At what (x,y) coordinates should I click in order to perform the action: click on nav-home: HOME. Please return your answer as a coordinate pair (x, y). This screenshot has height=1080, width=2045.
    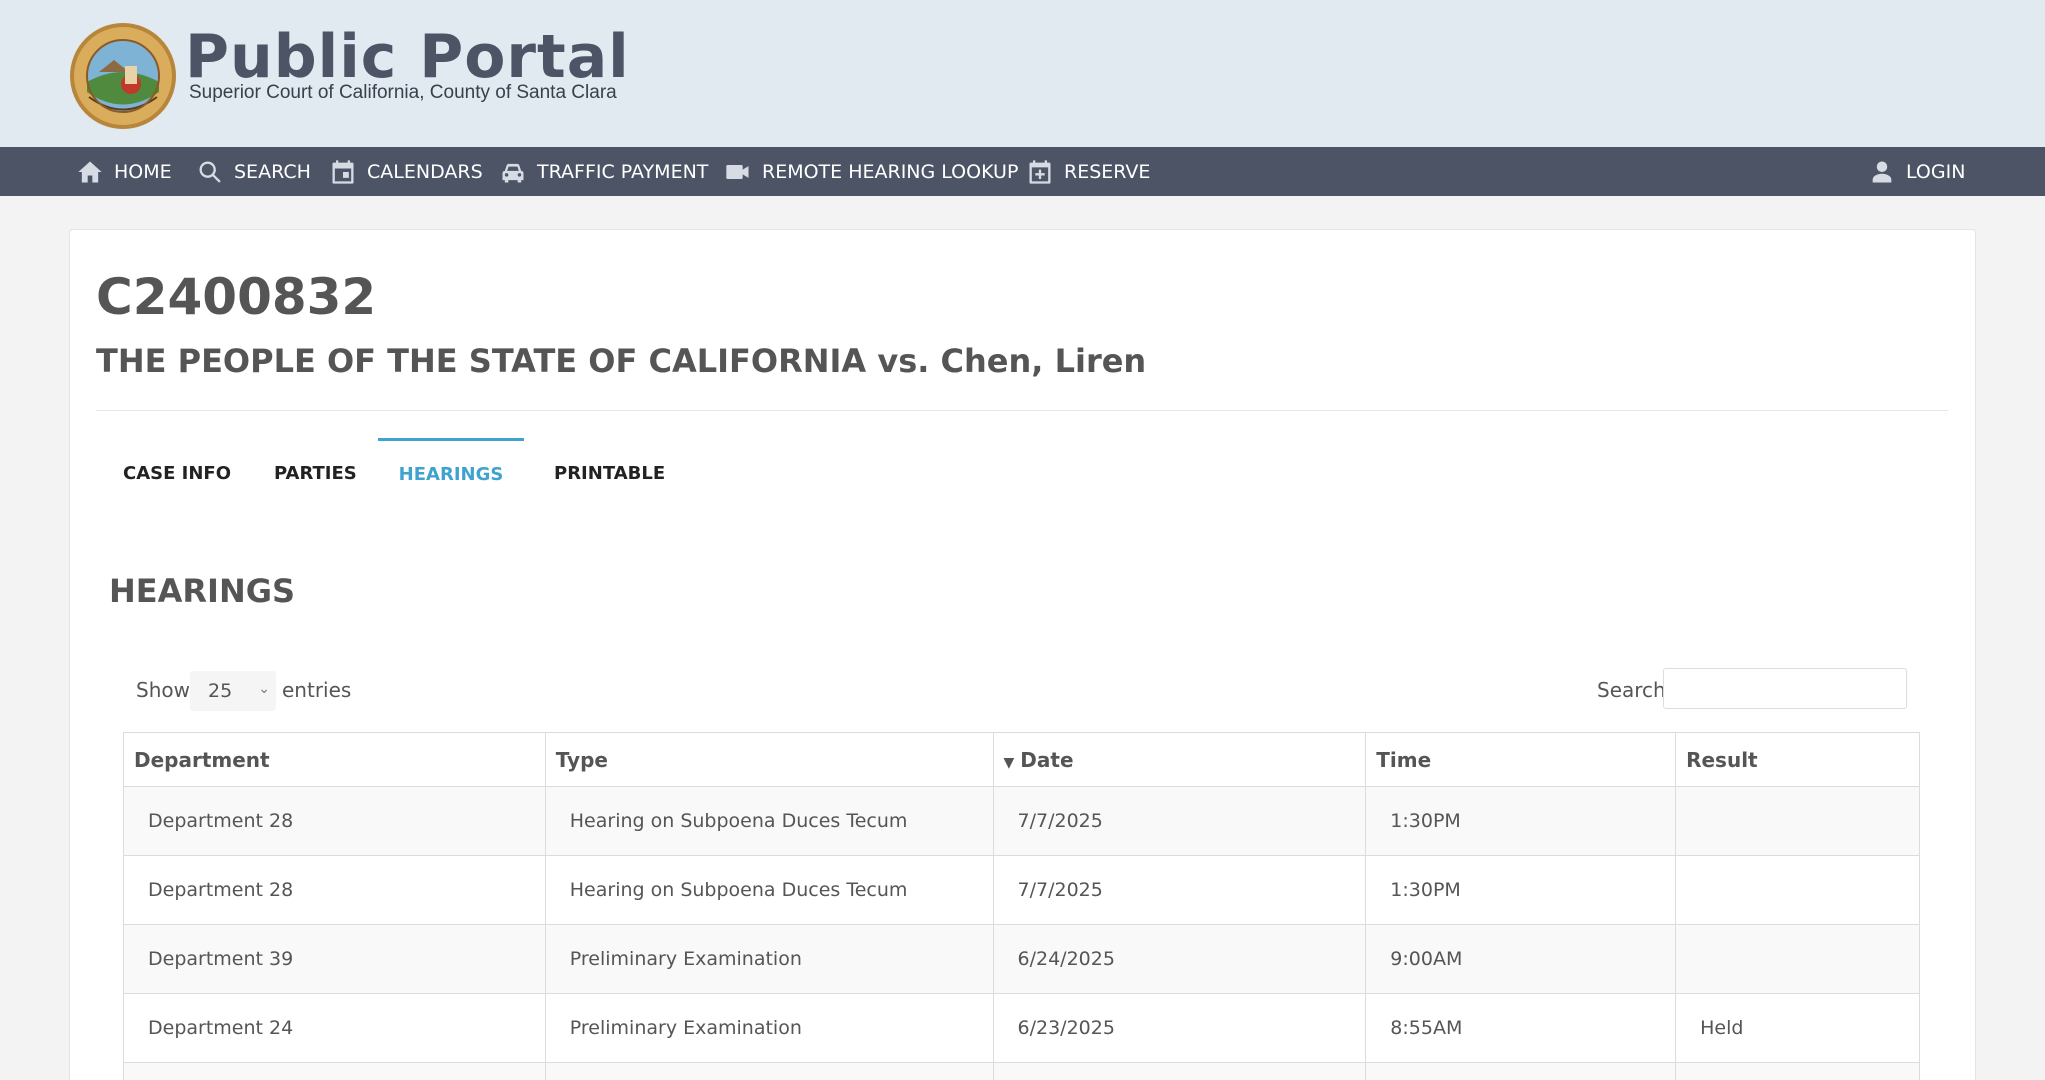
    Looking at the image, I should click on (124, 171).